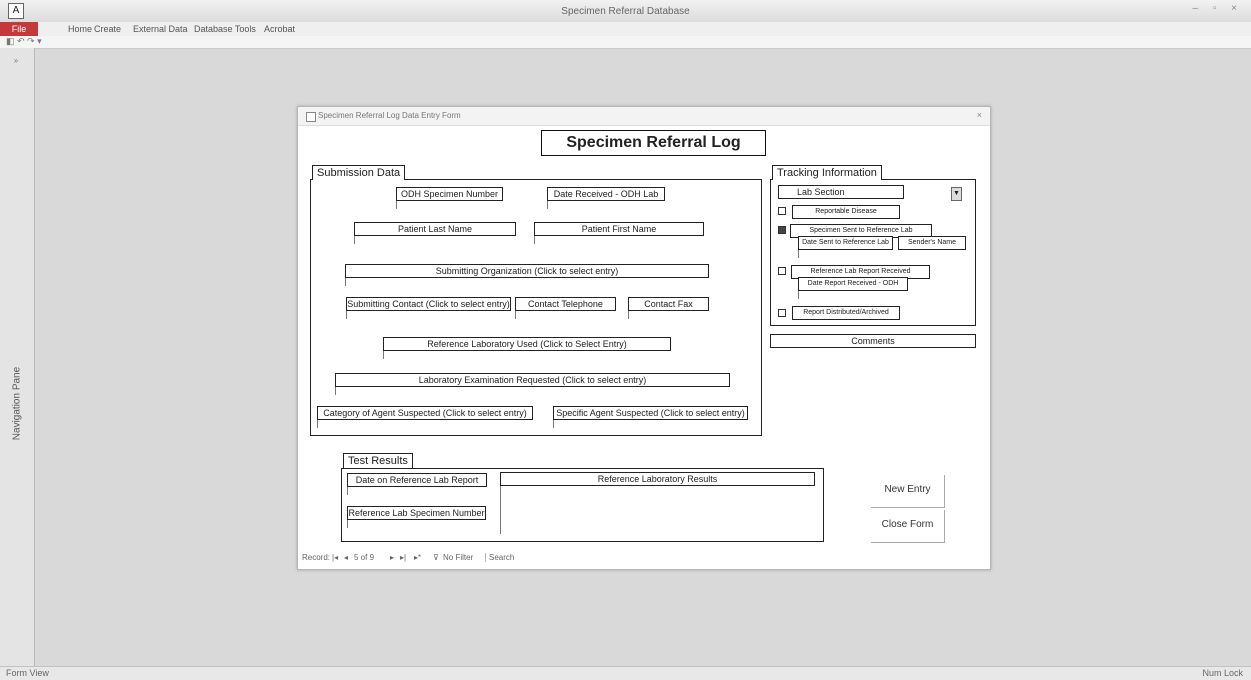 The width and height of the screenshot is (1251, 680). I want to click on tab-acrobat: Acrobat, so click(279, 29).